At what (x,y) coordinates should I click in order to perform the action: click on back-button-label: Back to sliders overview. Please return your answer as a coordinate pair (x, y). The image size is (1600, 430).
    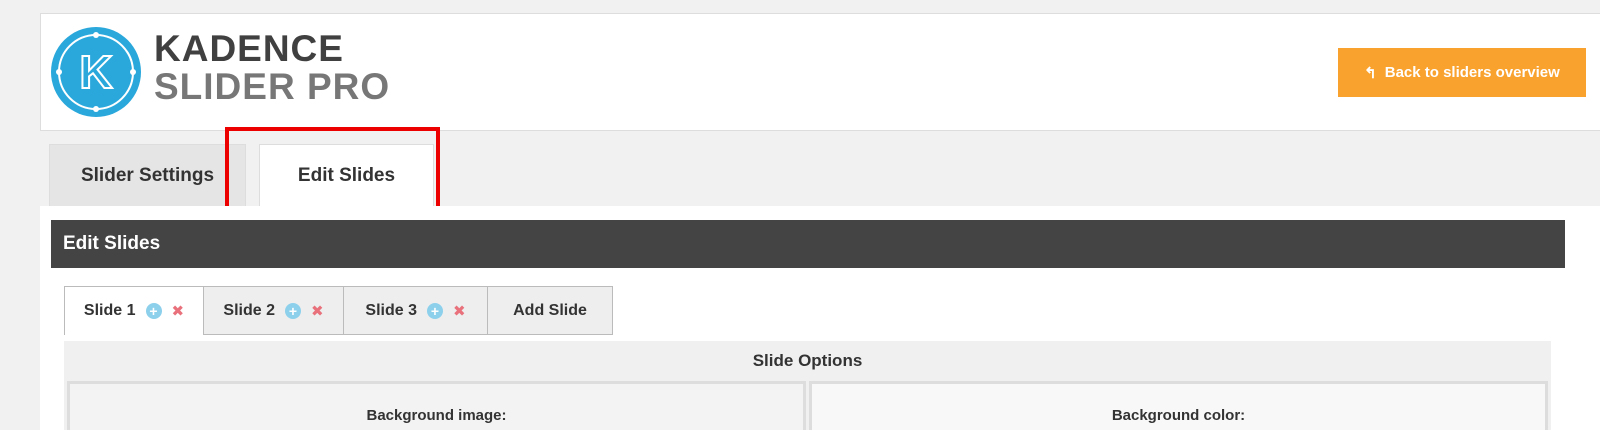
    Looking at the image, I should click on (1472, 72).